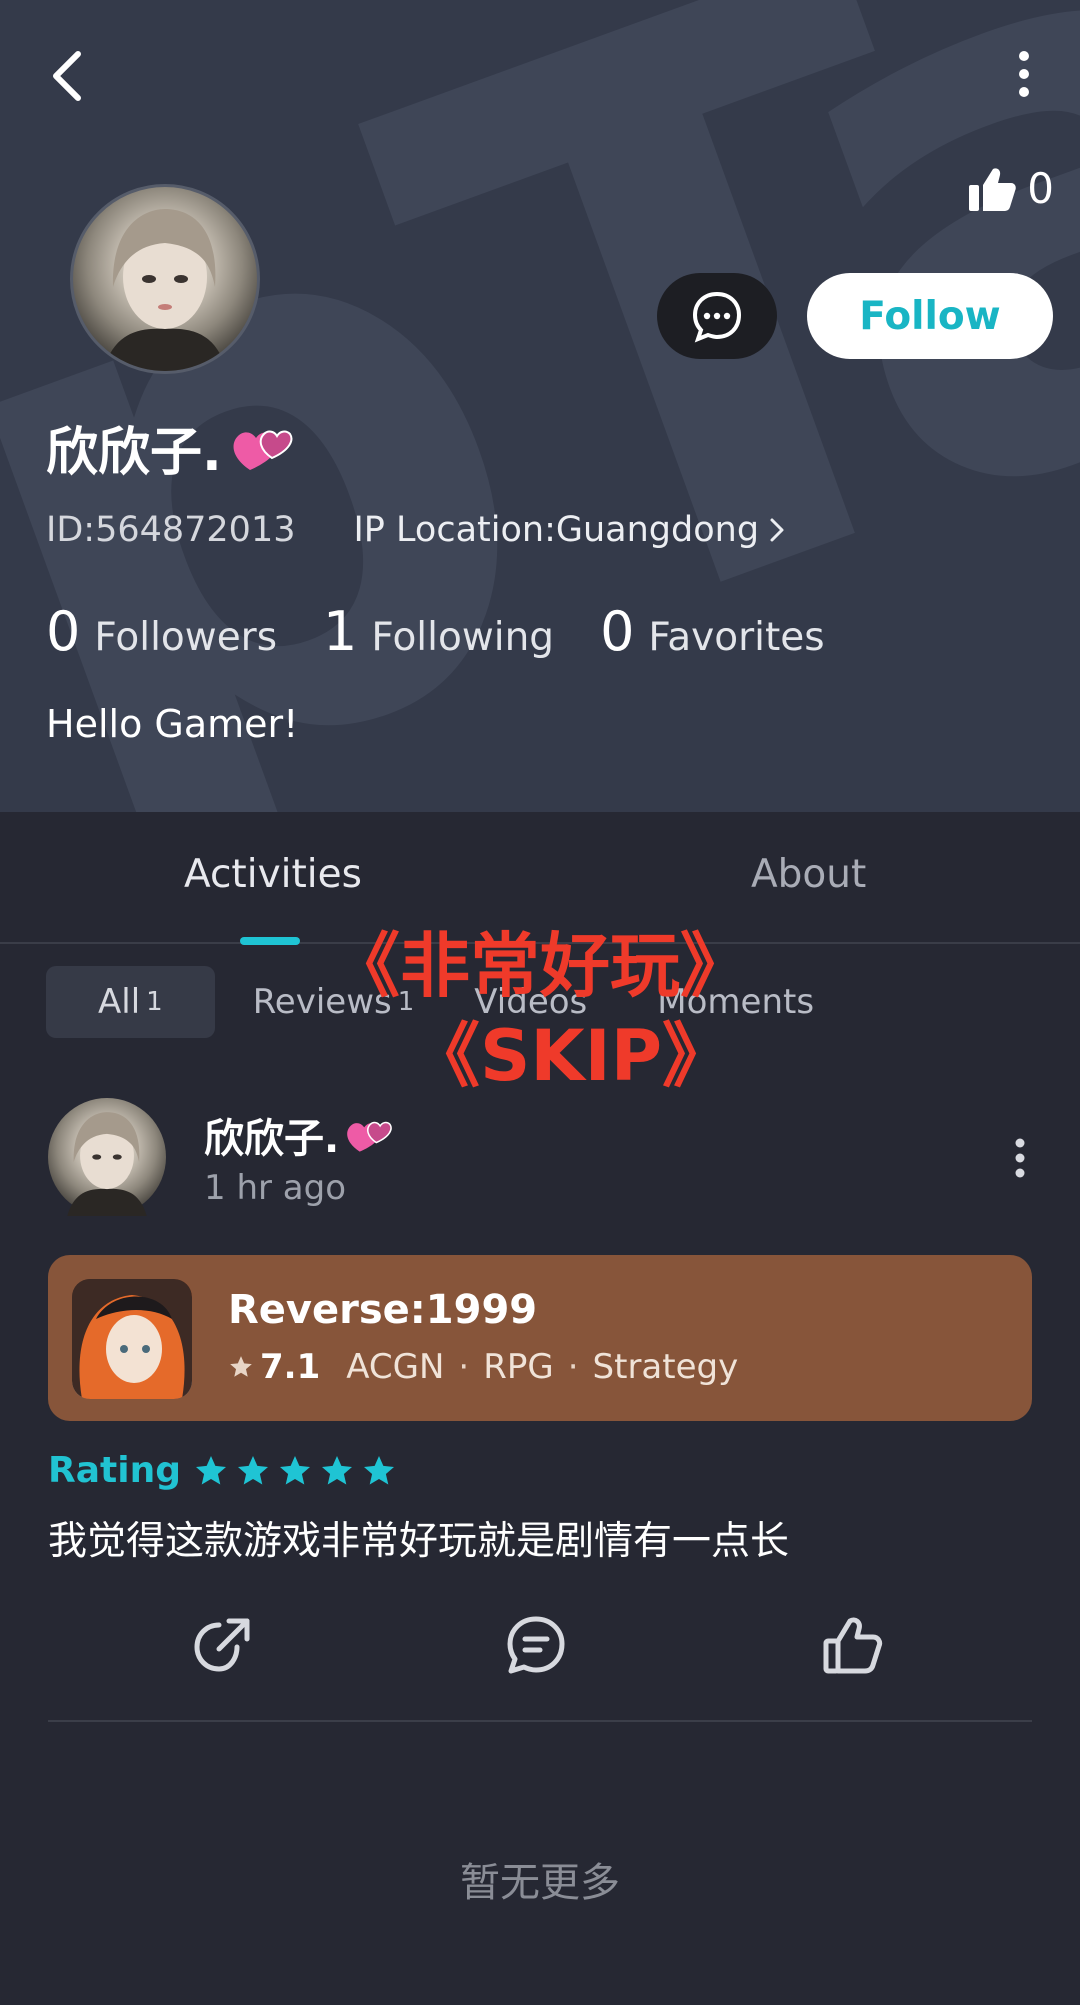 This screenshot has height=2005, width=1080. I want to click on game-icon, so click(132, 1339).